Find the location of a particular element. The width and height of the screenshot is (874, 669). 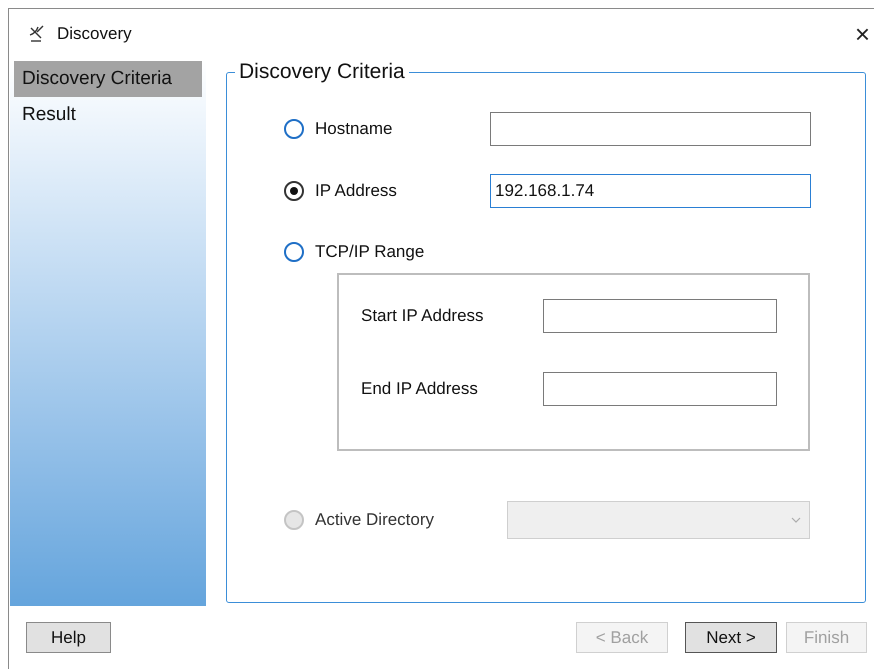

option-label: Active Directory is located at coordinates (374, 520).